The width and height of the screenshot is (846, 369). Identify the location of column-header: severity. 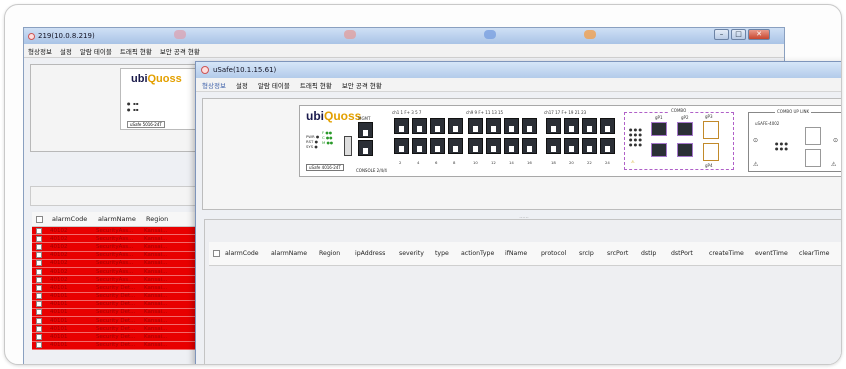
(417, 253).